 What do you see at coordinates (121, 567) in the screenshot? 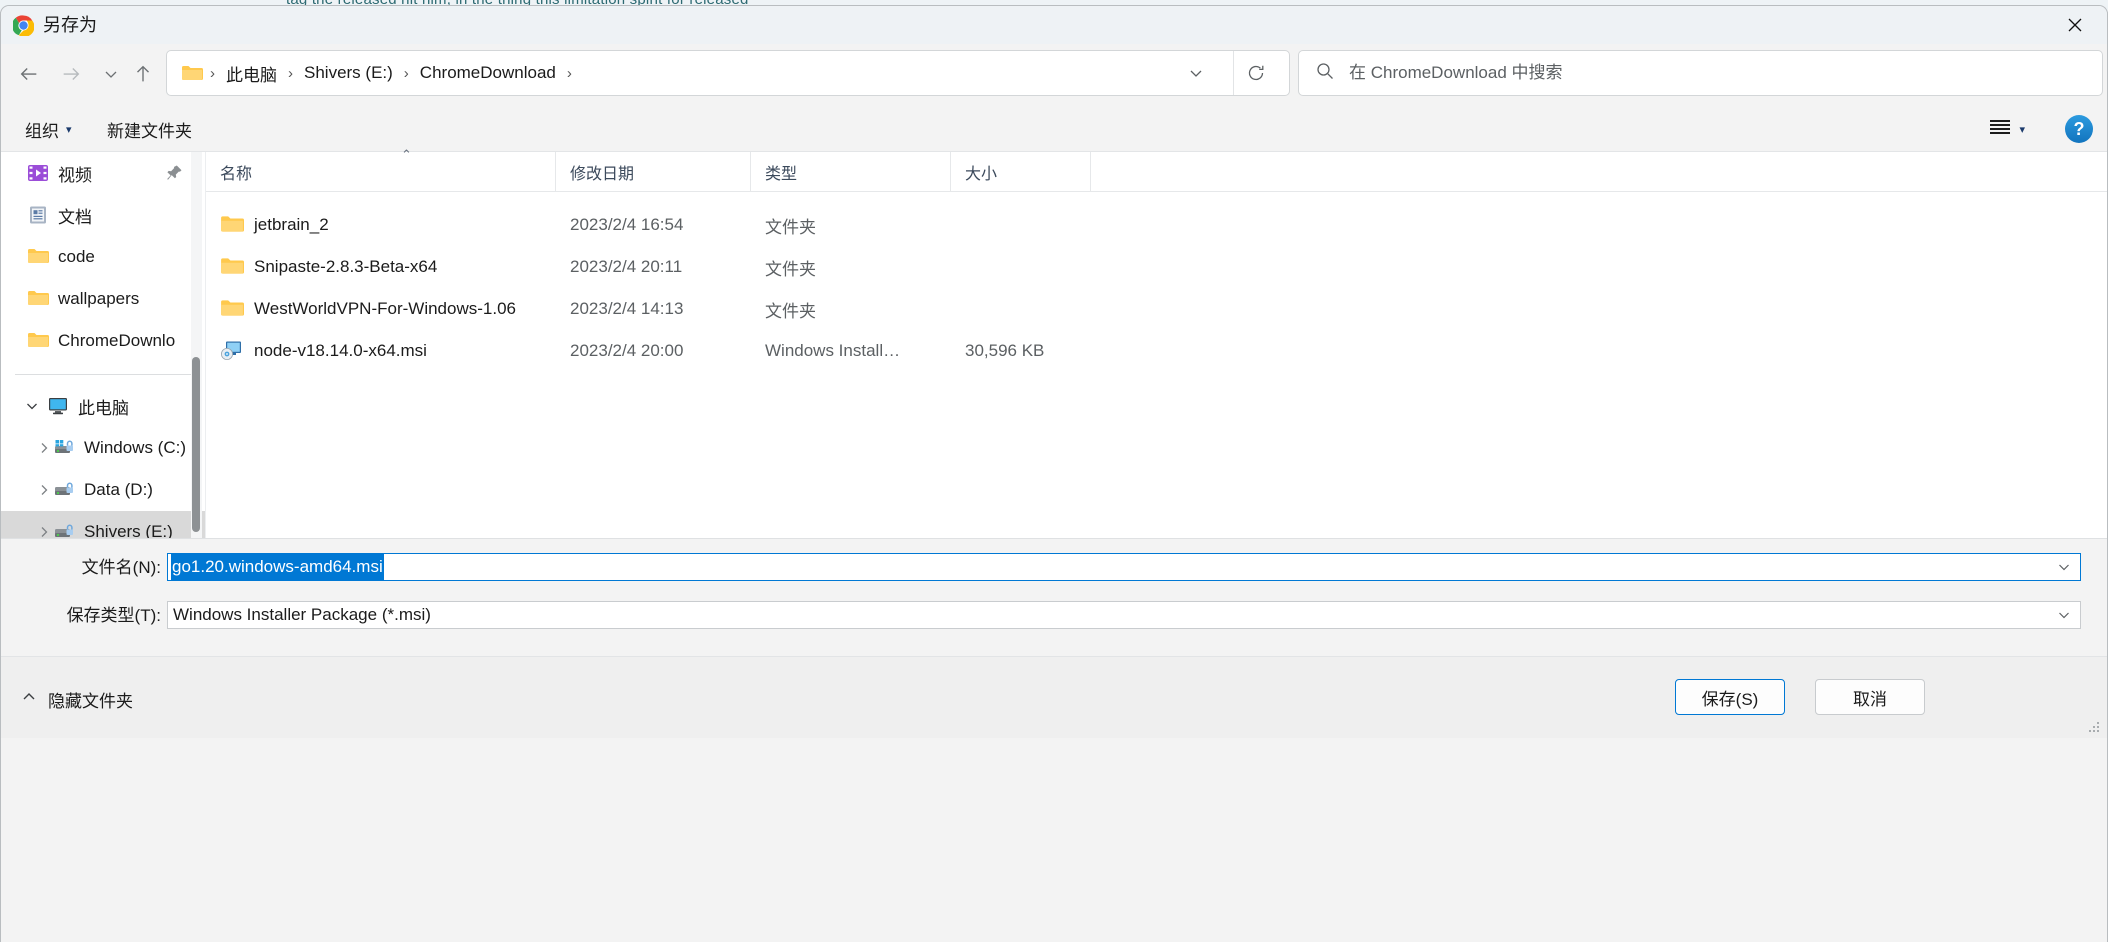
I see `filename-label: 文件名(N):` at bounding box center [121, 567].